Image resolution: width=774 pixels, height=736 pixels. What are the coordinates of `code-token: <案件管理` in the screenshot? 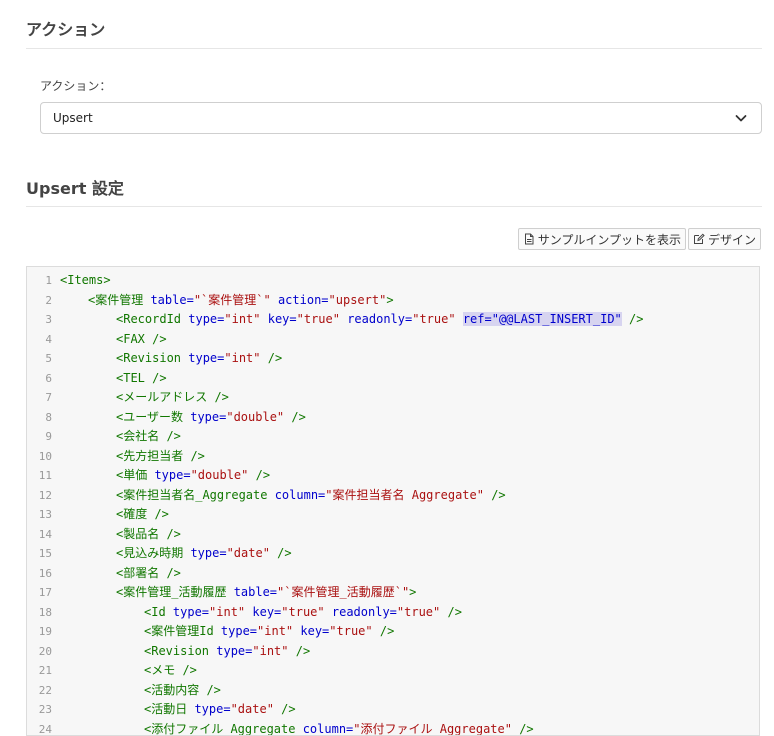 It's located at (119, 300).